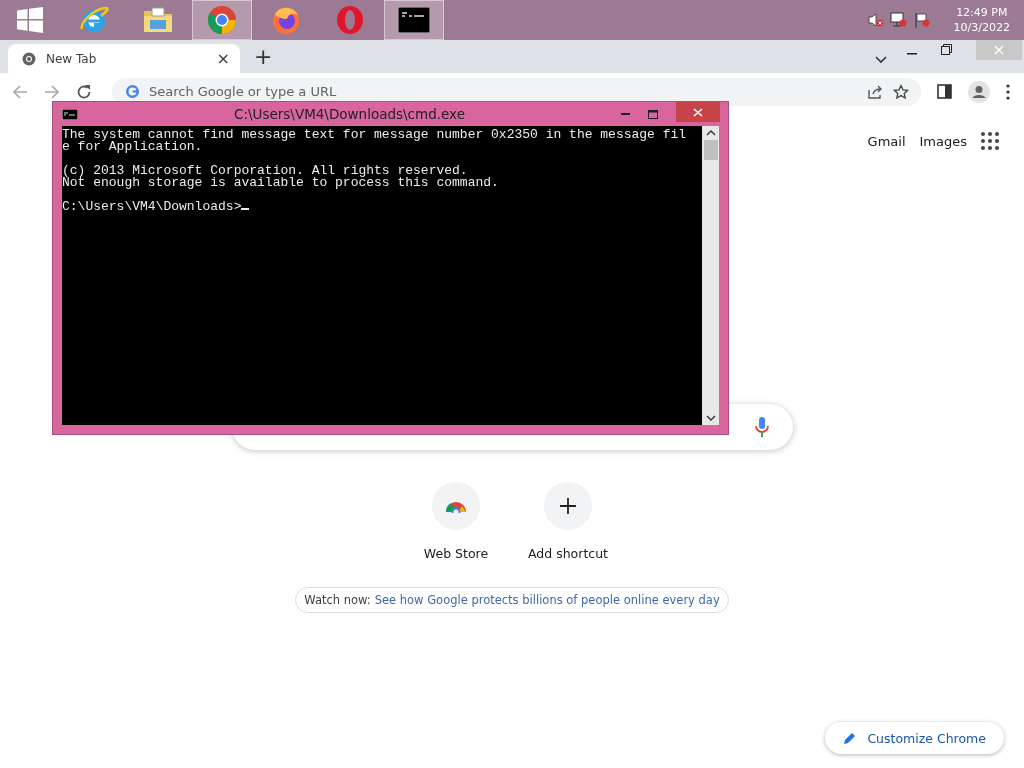 The image size is (1024, 768). Describe the element at coordinates (943, 141) in the screenshot. I see `header-link: Images` at that location.